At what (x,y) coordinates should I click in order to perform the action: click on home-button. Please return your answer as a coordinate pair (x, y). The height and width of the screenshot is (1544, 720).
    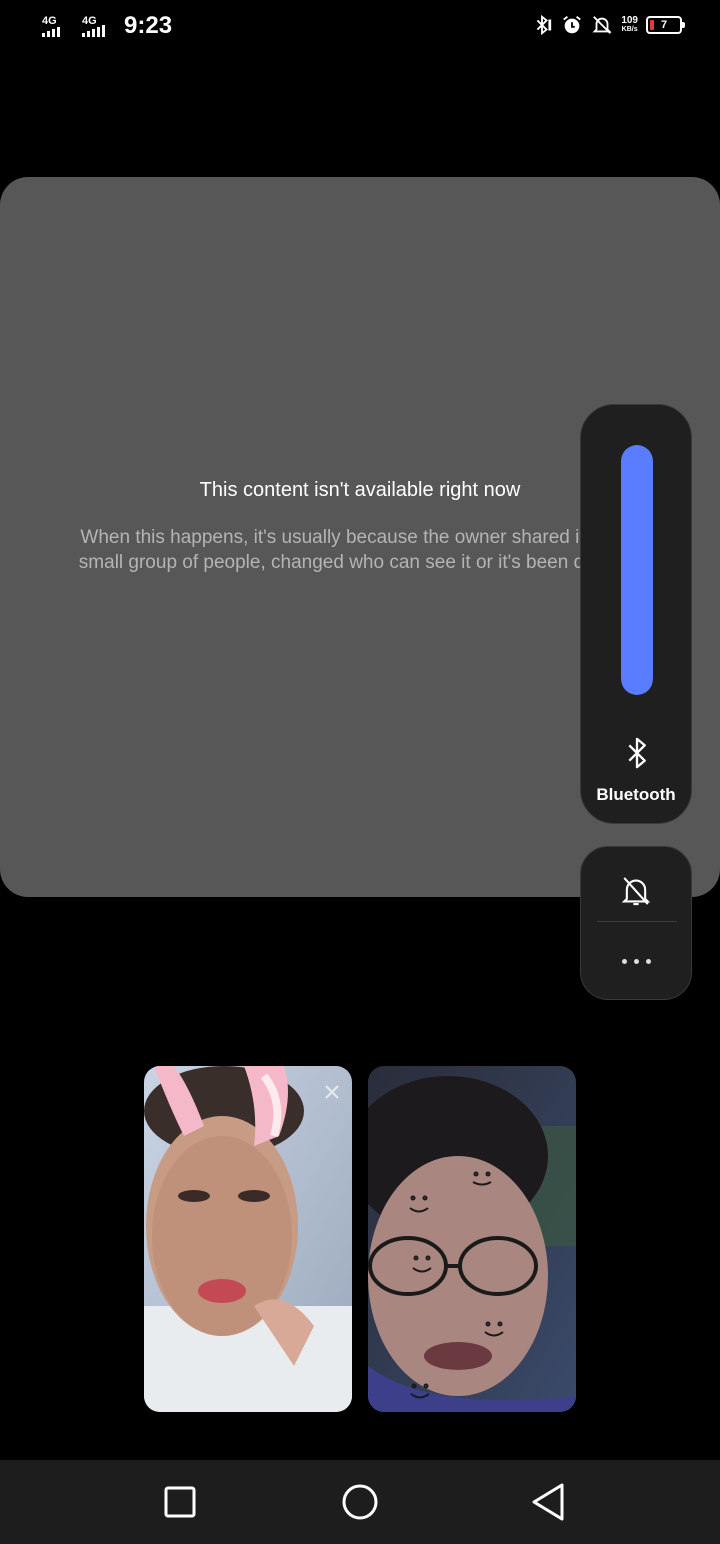
    Looking at the image, I should click on (360, 1502).